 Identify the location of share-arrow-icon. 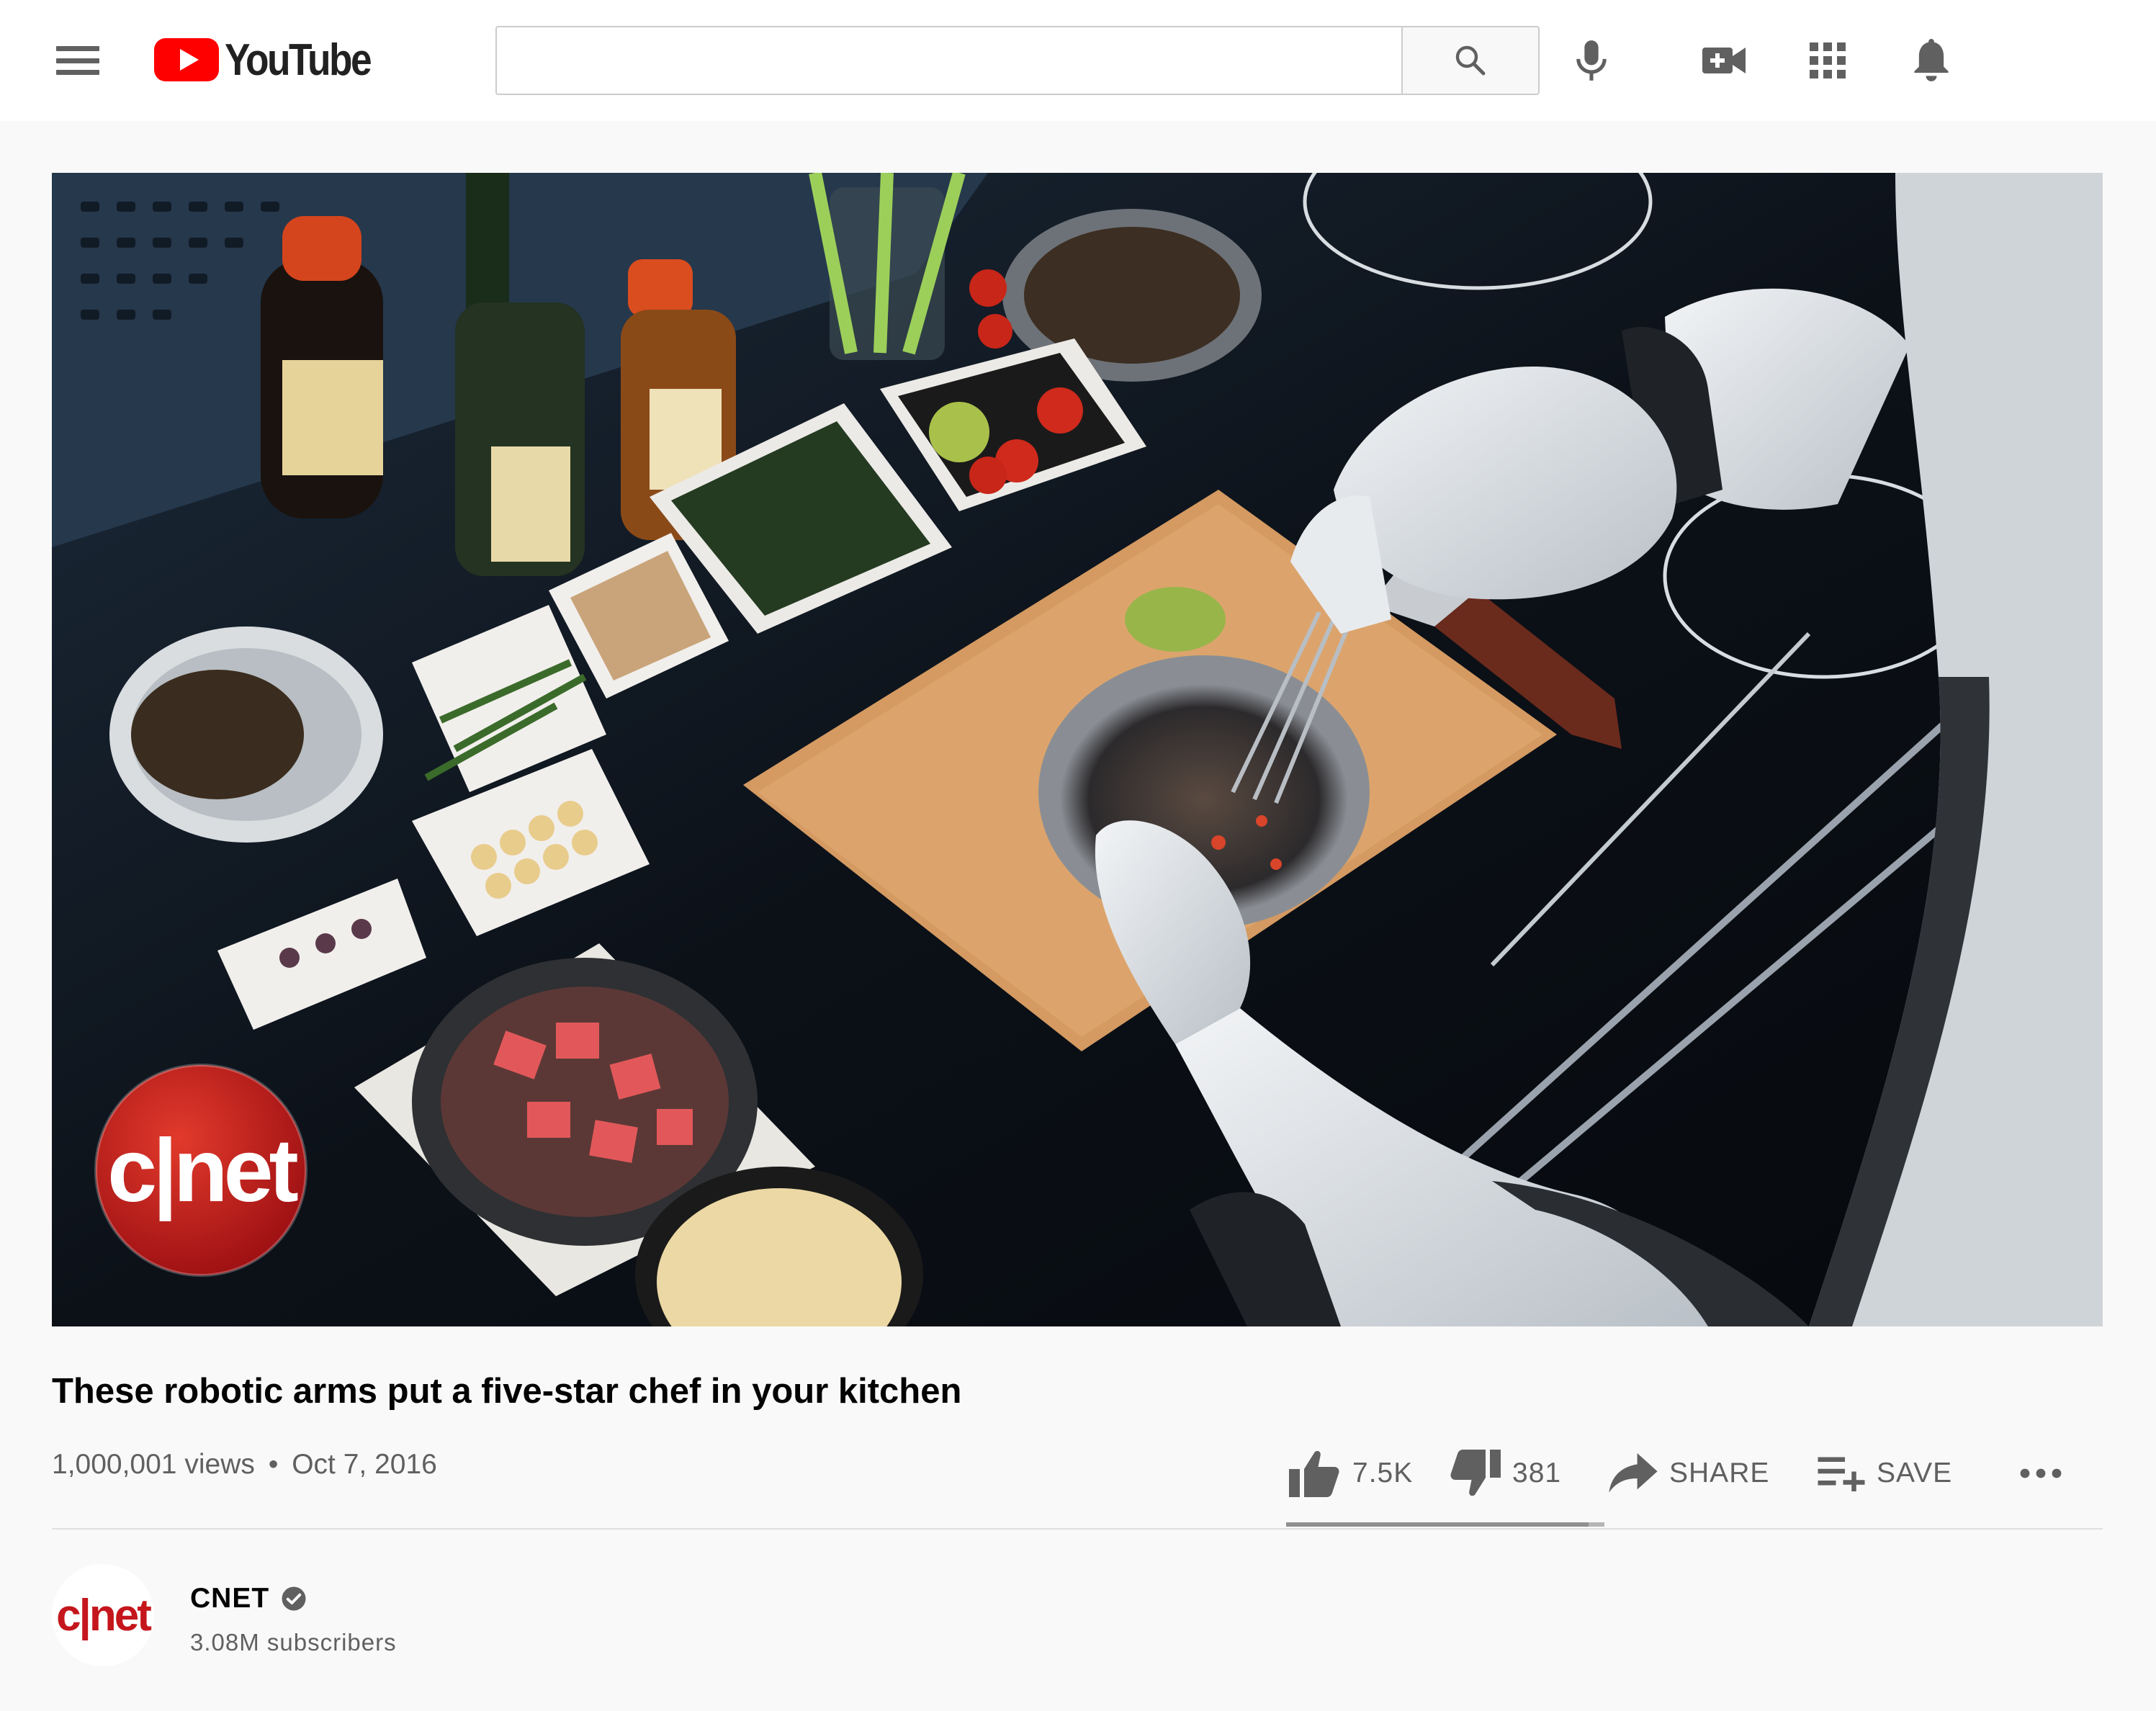
(1633, 1473).